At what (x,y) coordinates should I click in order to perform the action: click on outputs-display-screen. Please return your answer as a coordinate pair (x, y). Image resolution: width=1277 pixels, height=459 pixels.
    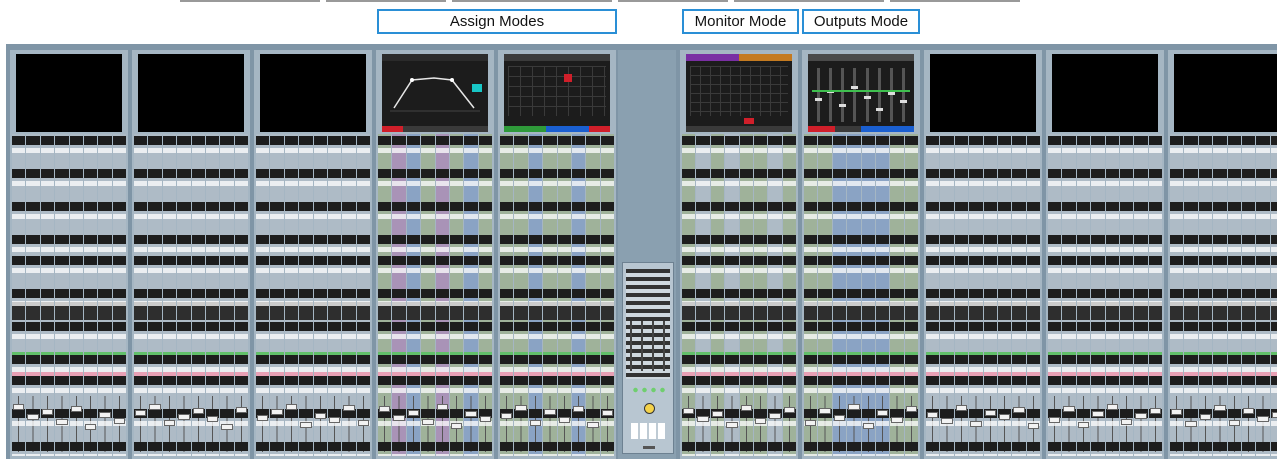
    Looking at the image, I should click on (861, 93).